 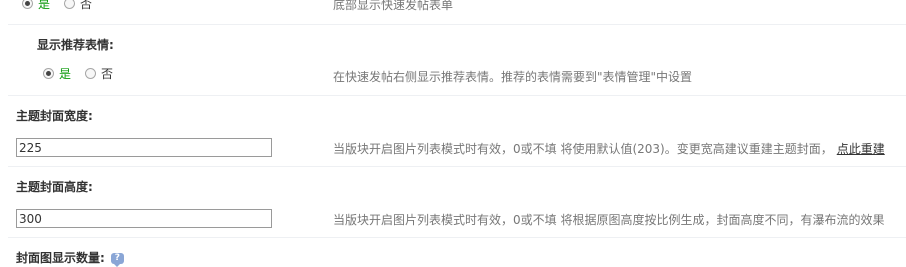 I want to click on quick-post-yes-radio, so click(x=27, y=4).